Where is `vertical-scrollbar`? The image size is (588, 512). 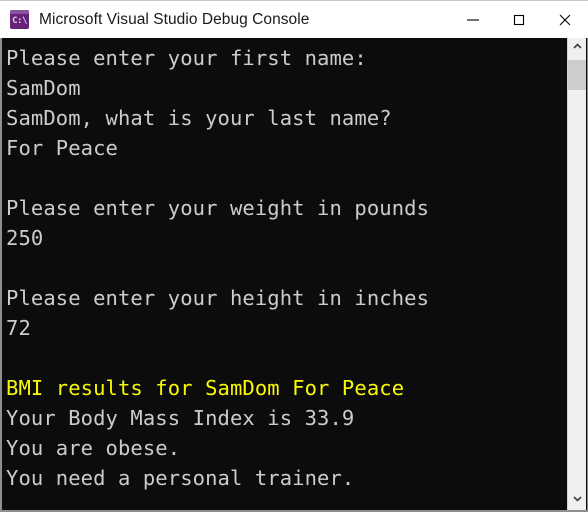 vertical-scrollbar is located at coordinates (576, 274).